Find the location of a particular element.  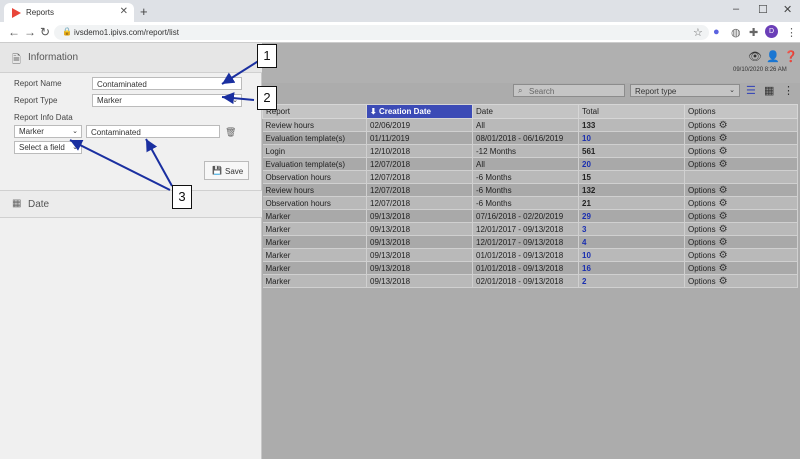

callout-1: 1 is located at coordinates (267, 56).